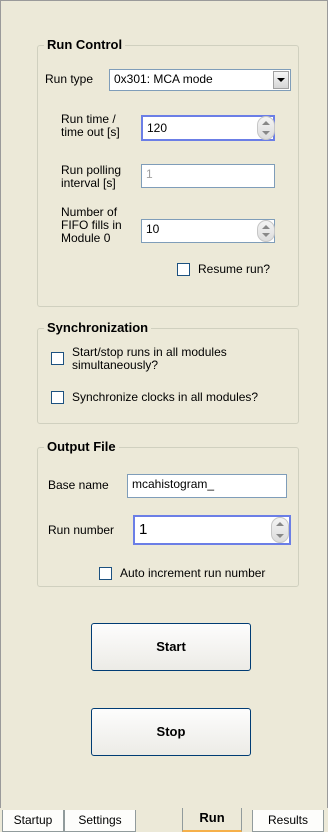  I want to click on stop-button: Stop, so click(171, 732).